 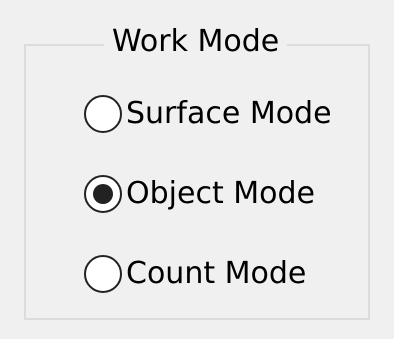 I want to click on radio-label-object-mode: Object Mode, so click(x=220, y=194).